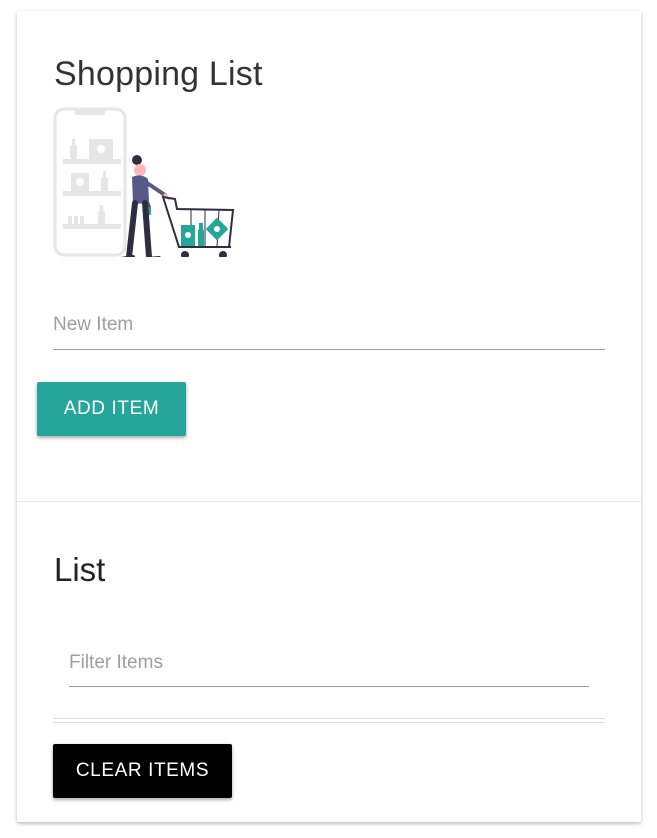 The image size is (657, 838). Describe the element at coordinates (80, 569) in the screenshot. I see `list-title: List` at that location.